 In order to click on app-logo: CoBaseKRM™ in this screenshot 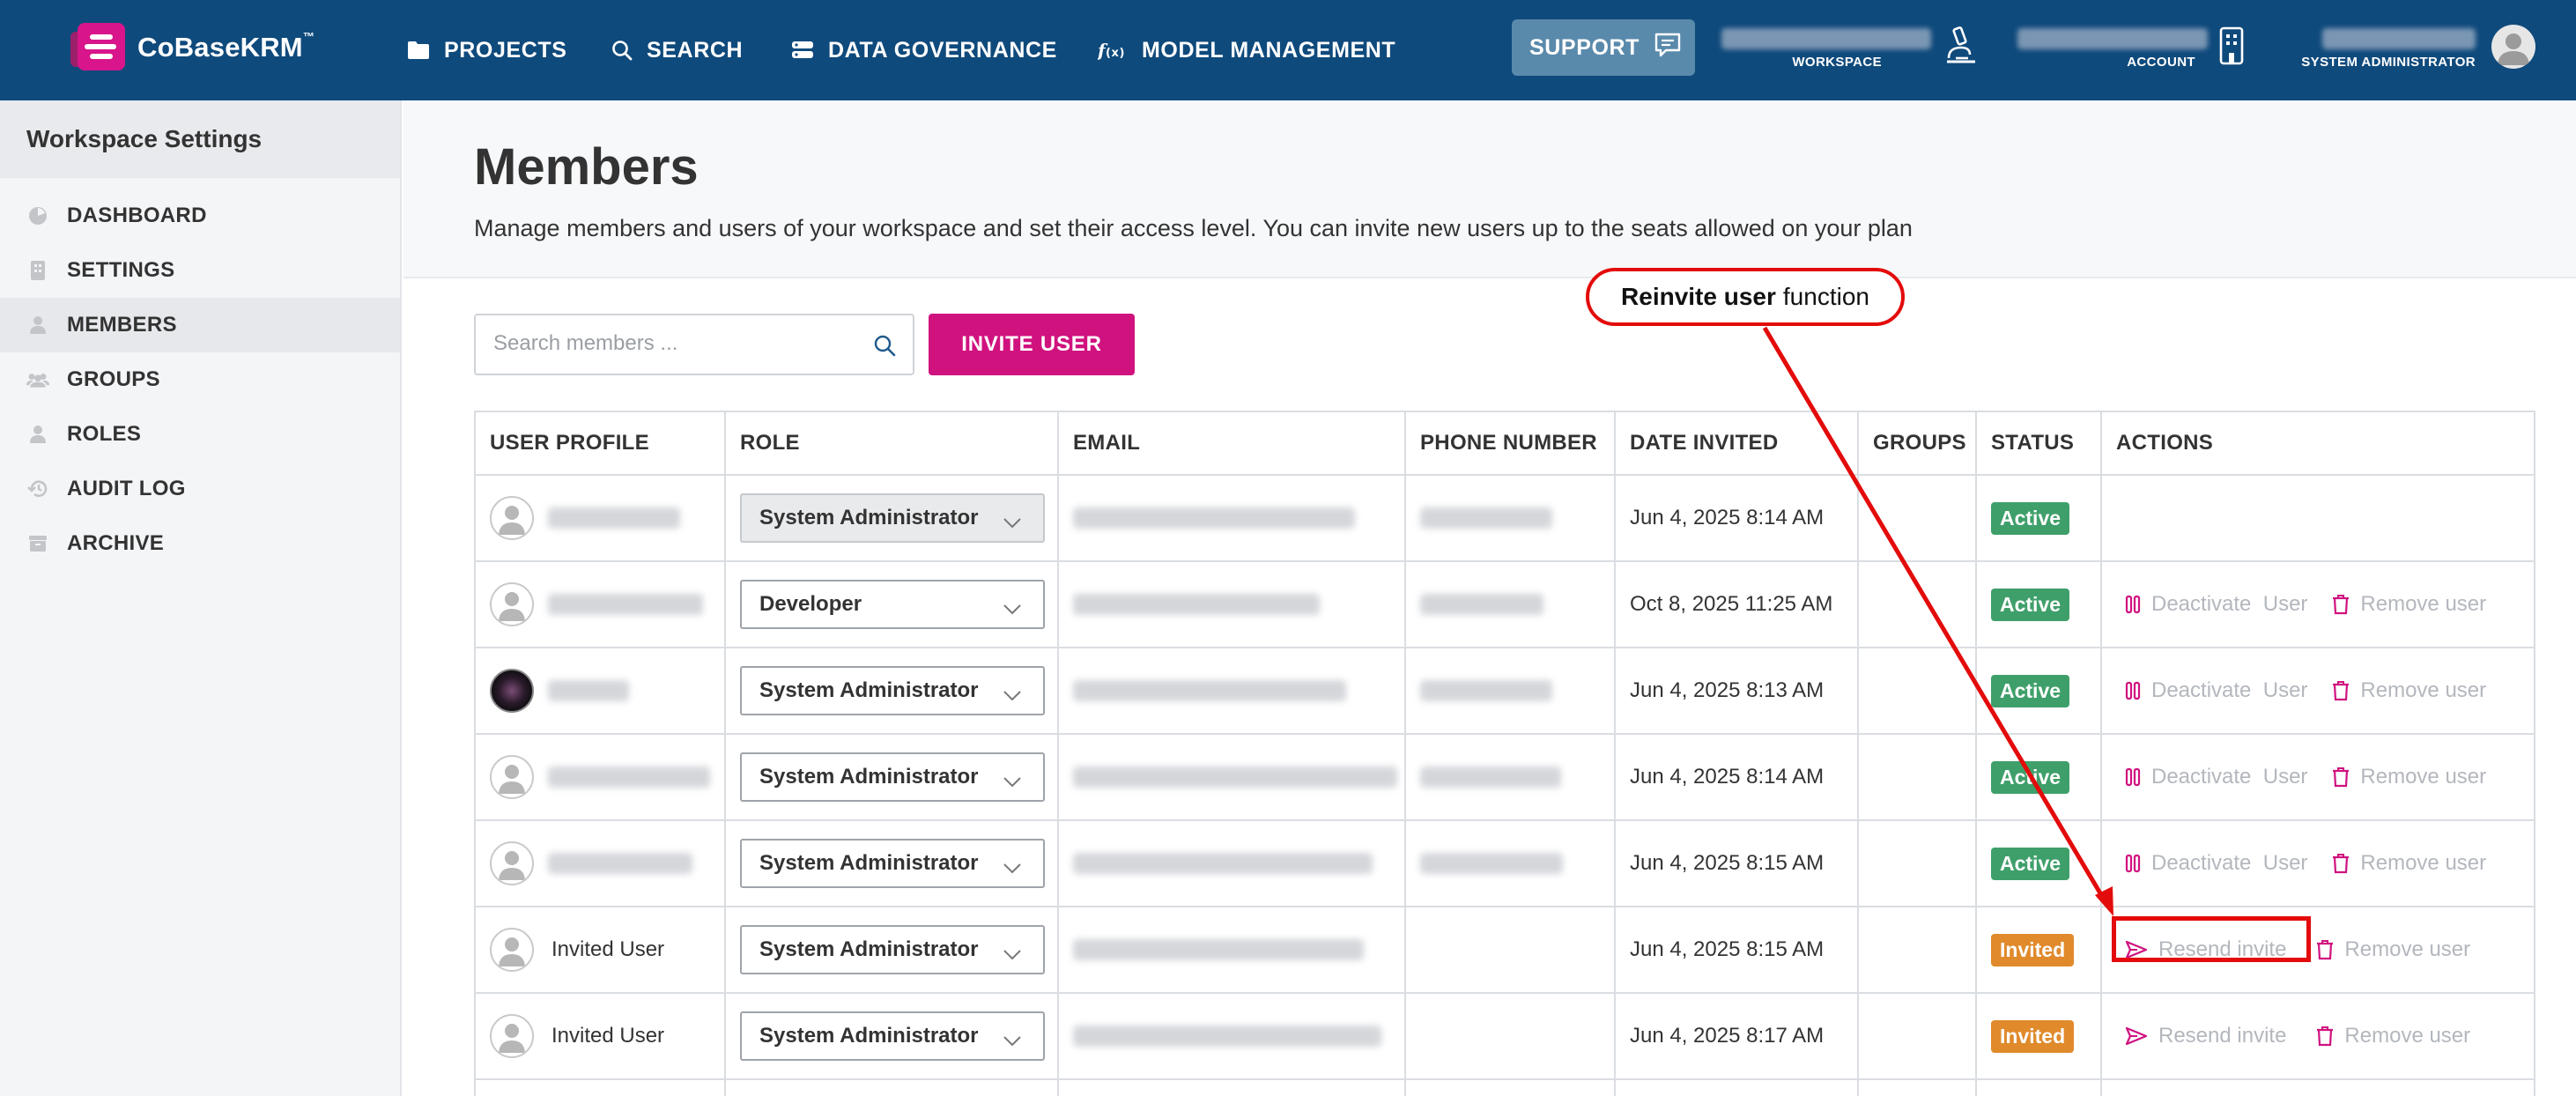, I will do `click(193, 47)`.